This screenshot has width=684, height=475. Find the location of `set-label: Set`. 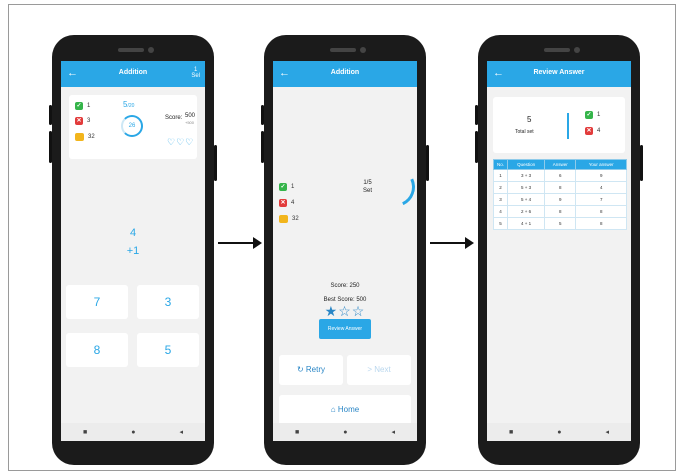

set-label: Set is located at coordinates (368, 191).